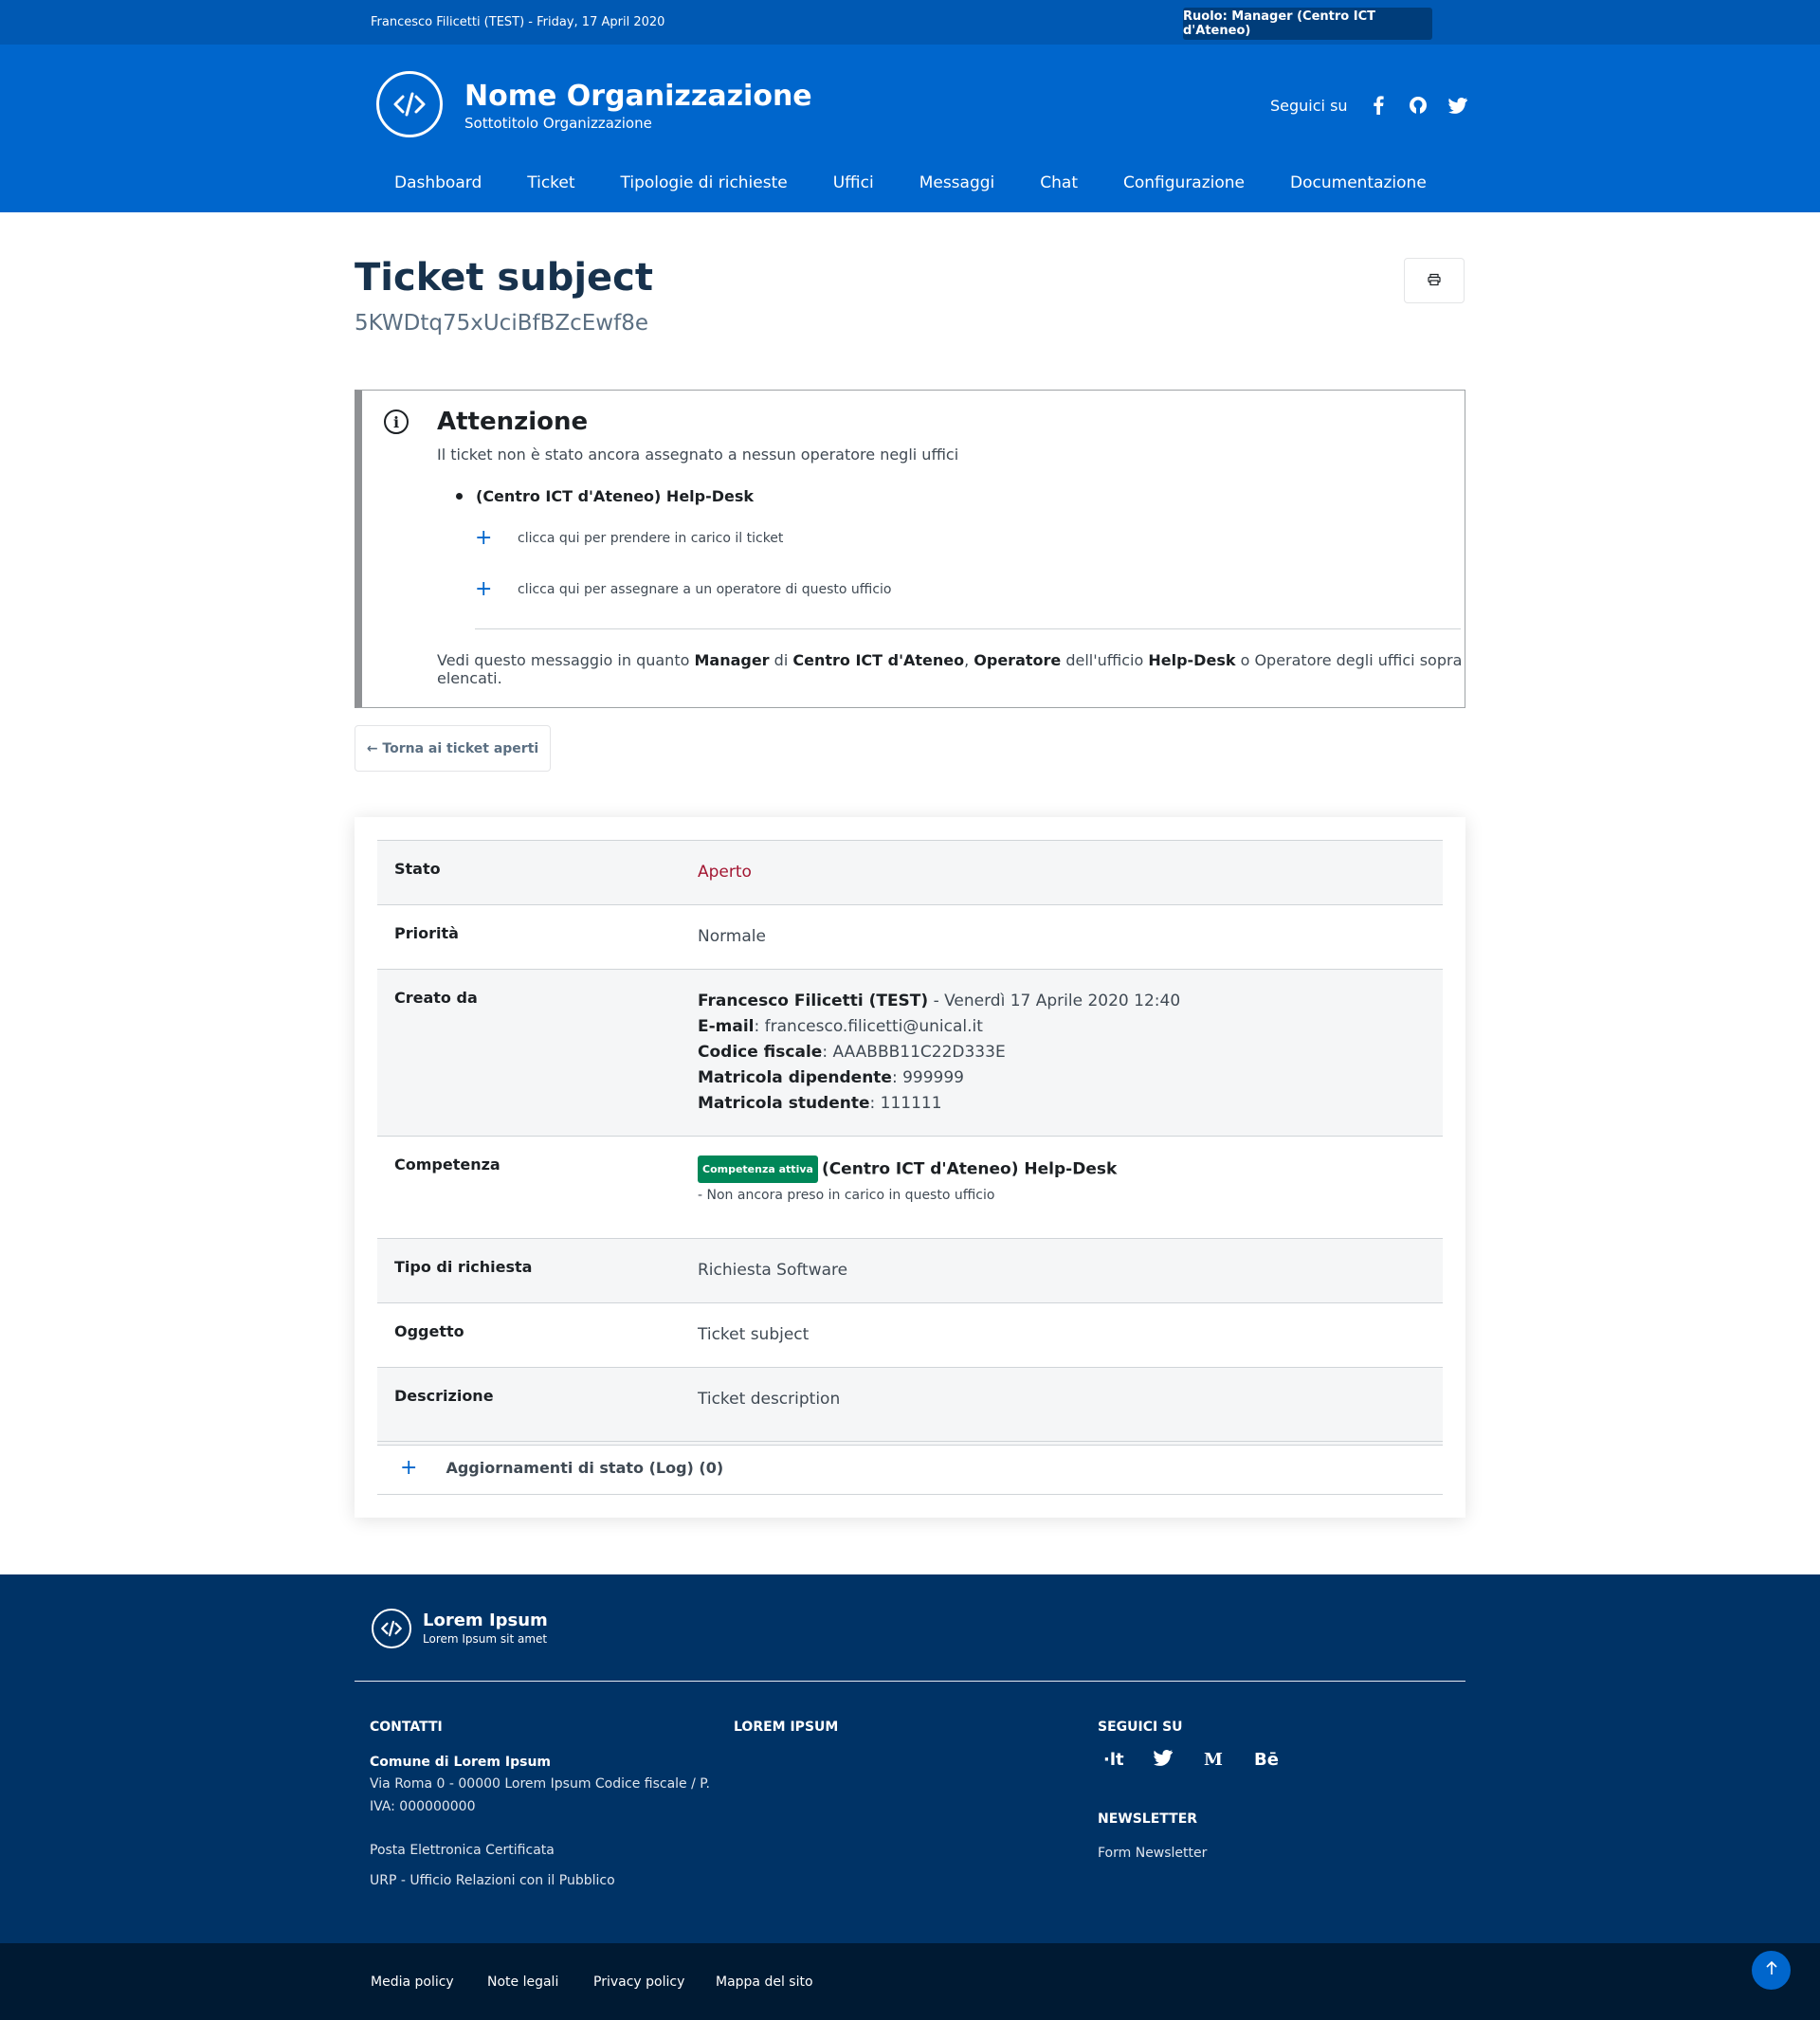  I want to click on form-newsletter-link: Form Newsletter, so click(1152, 1854).